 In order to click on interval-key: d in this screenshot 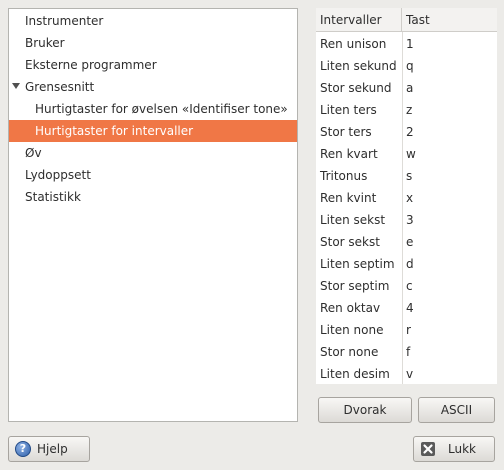, I will do `click(410, 264)`.